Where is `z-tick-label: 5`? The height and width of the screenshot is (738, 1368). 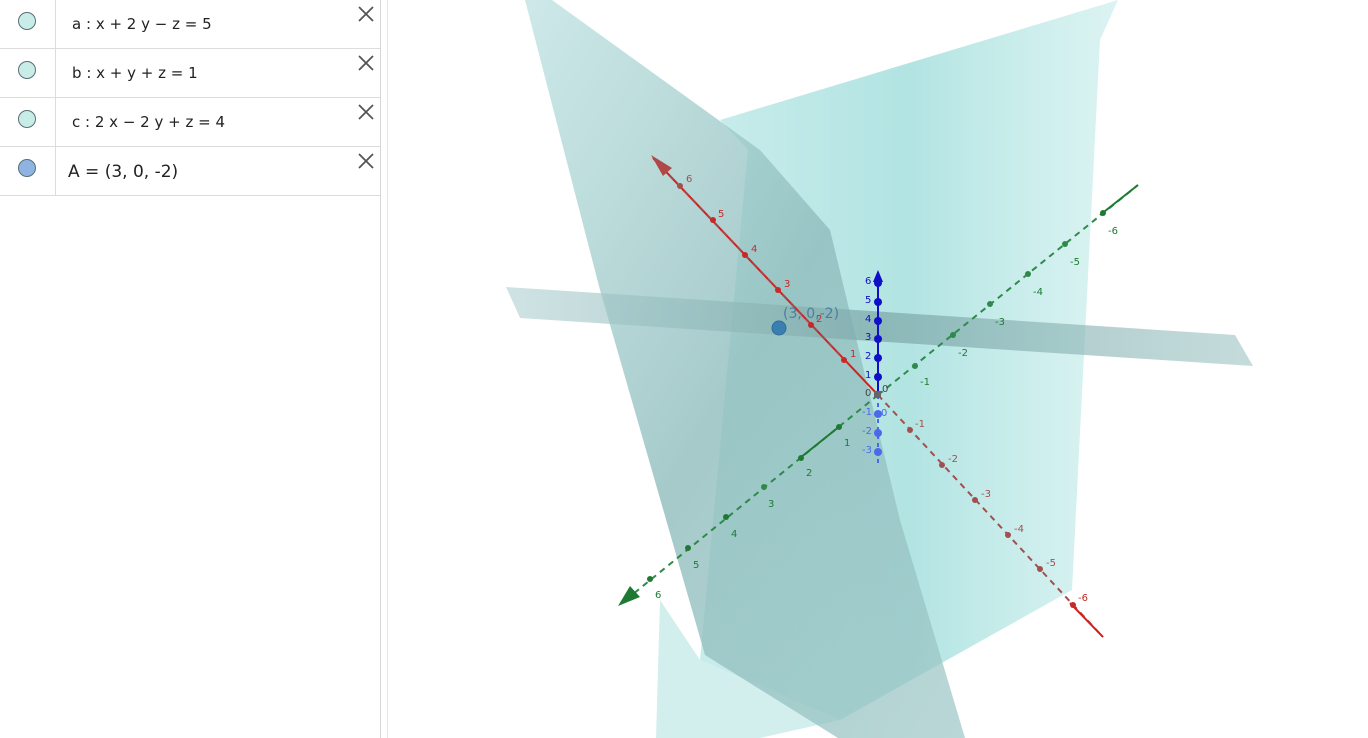 z-tick-label: 5 is located at coordinates (868, 300).